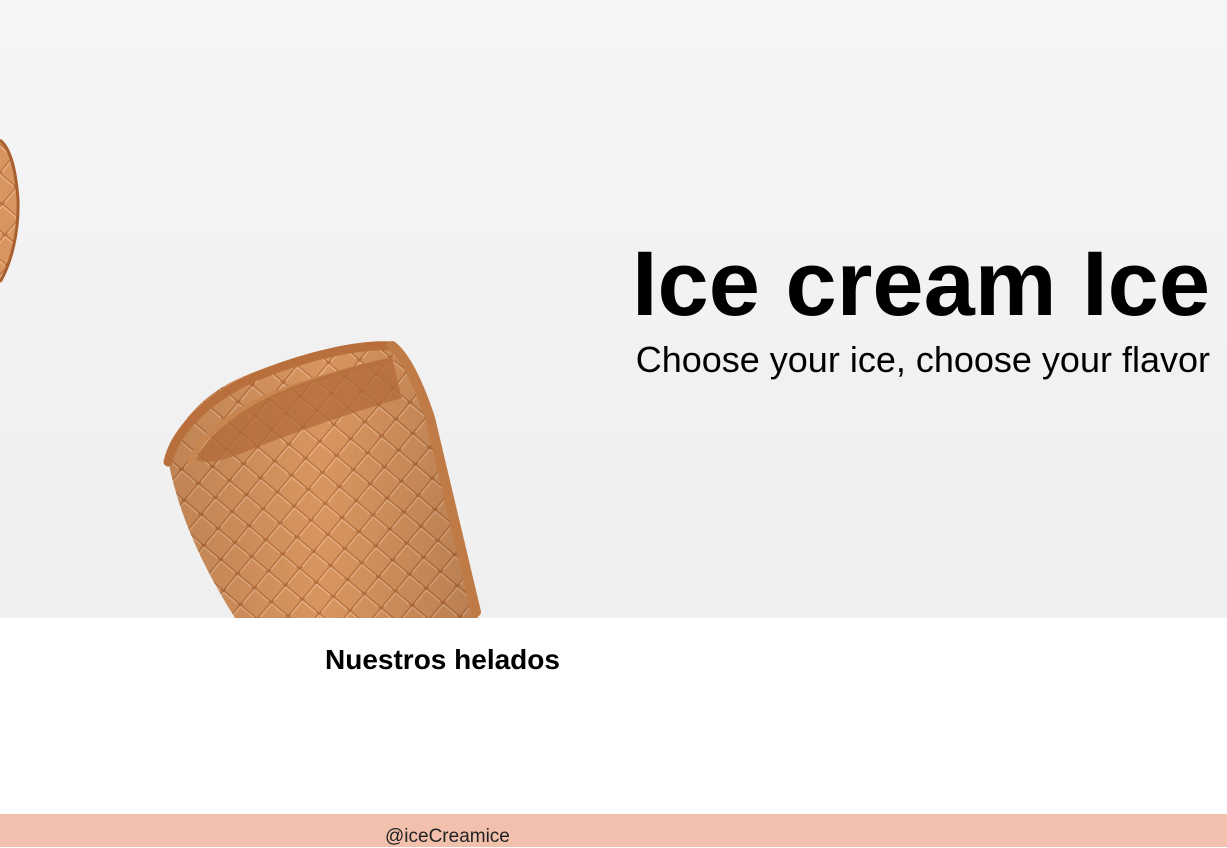 The height and width of the screenshot is (848, 1227). Describe the element at coordinates (322, 479) in the screenshot. I see `waffle-cone-icon` at that location.